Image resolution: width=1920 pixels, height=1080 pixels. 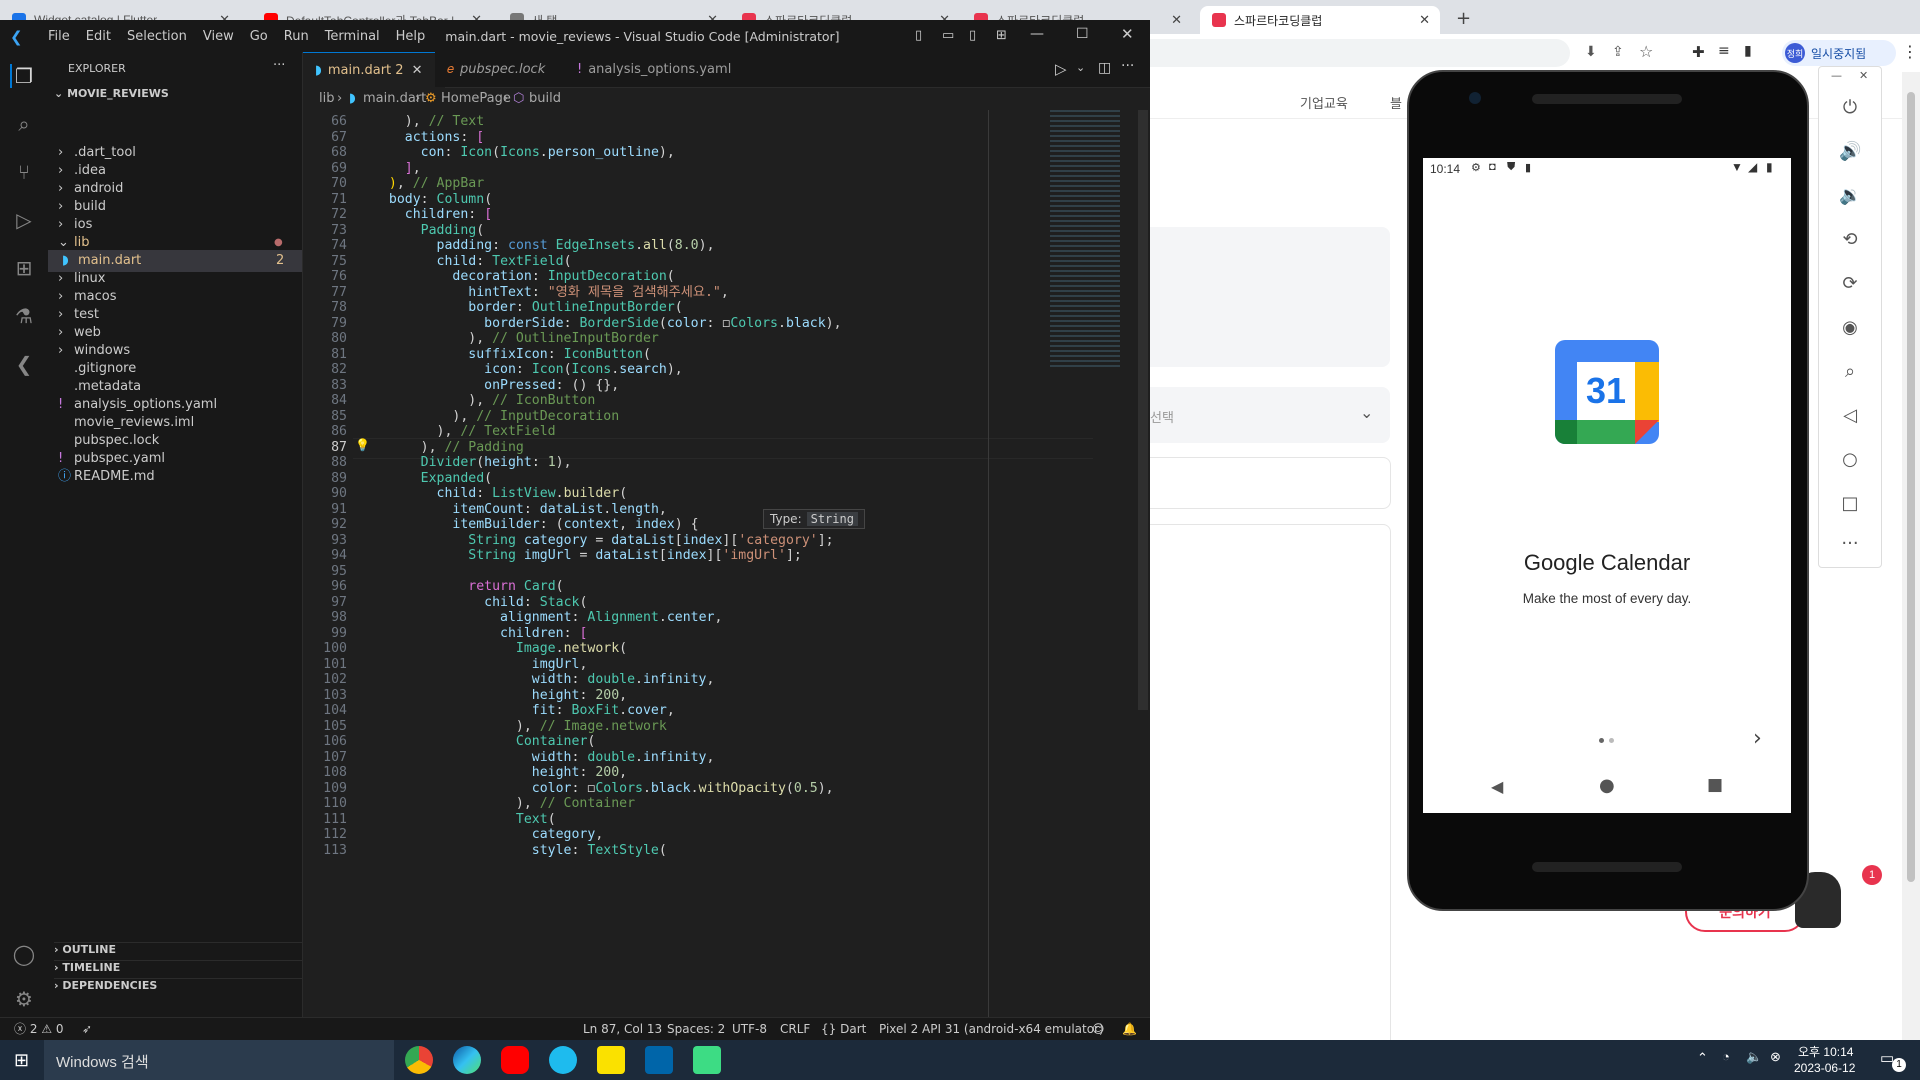 I want to click on menu-item: Terminal, so click(x=352, y=36).